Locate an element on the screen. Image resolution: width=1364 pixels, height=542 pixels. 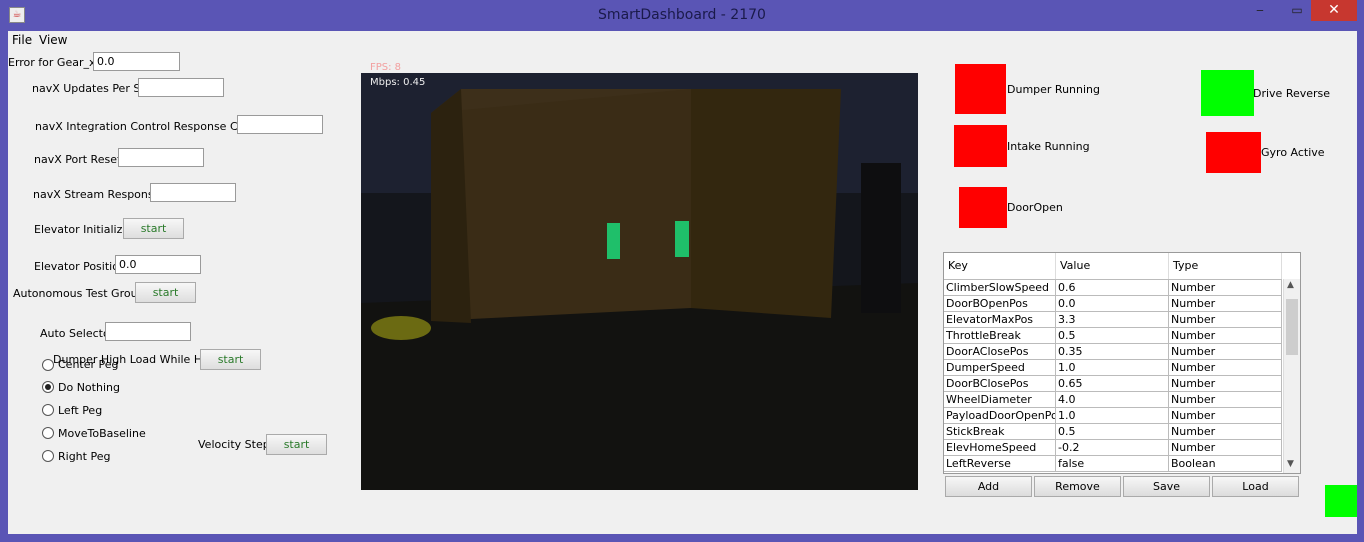
table-row: DoorBOpenPos 0.0 Number is located at coordinates (1113, 304).